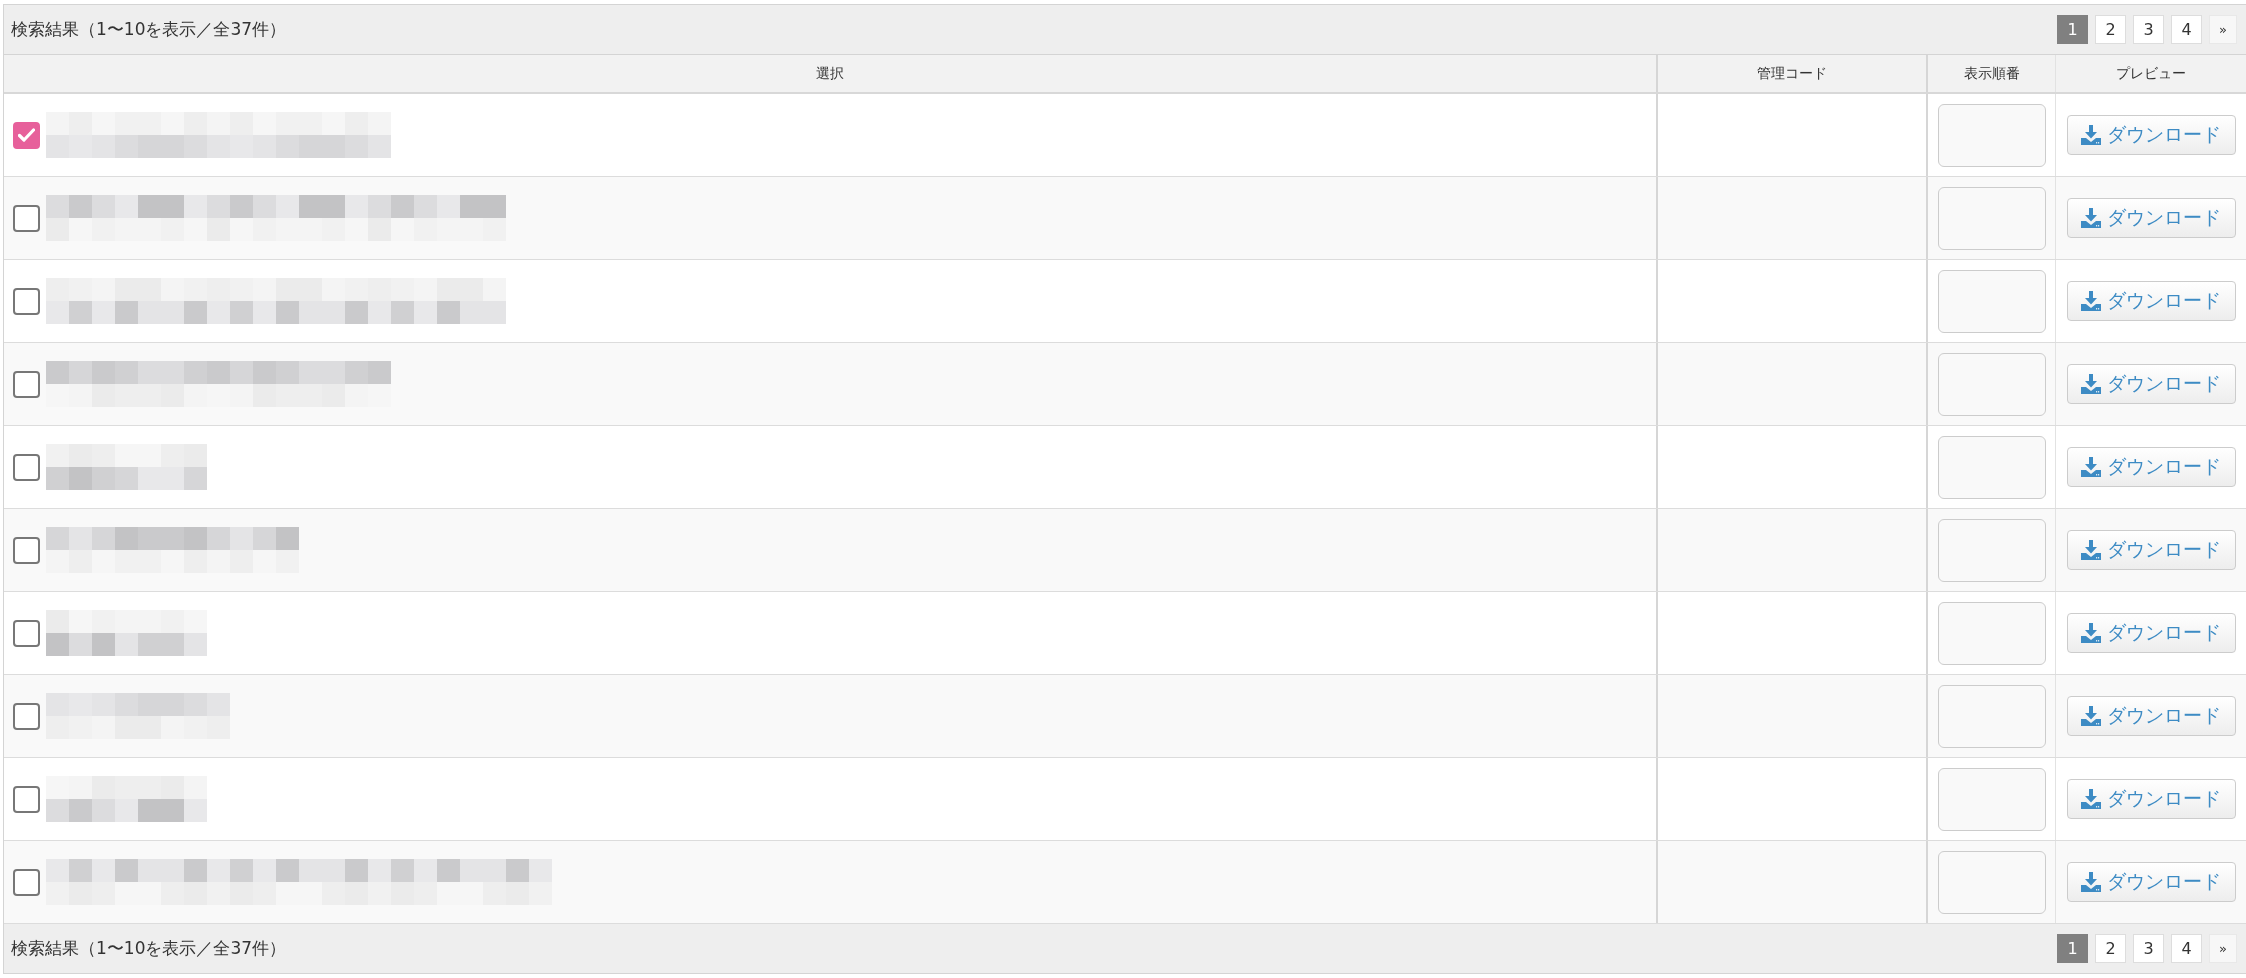 The height and width of the screenshot is (978, 2246). What do you see at coordinates (2151, 73) in the screenshot?
I see `column-header: プレビュー` at bounding box center [2151, 73].